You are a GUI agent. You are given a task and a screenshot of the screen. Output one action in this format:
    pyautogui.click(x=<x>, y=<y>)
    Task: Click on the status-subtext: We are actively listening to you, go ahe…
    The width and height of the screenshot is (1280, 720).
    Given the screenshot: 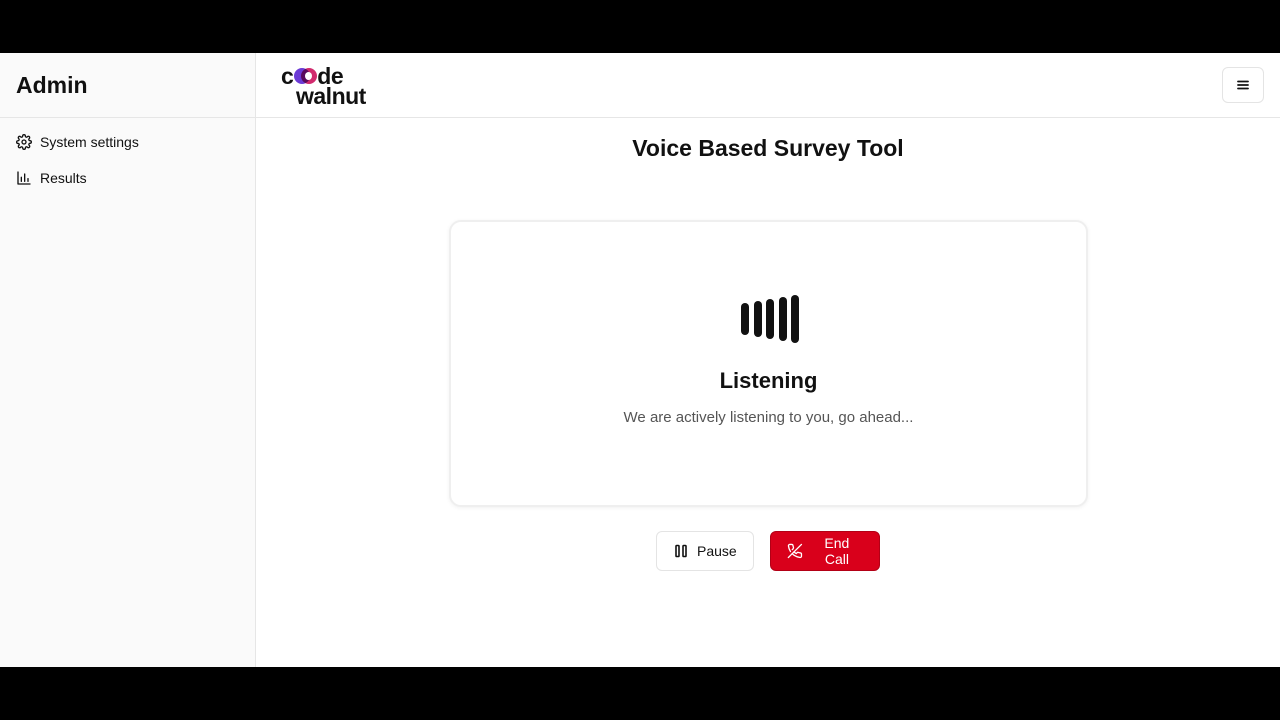 What is the action you would take?
    pyautogui.click(x=768, y=417)
    